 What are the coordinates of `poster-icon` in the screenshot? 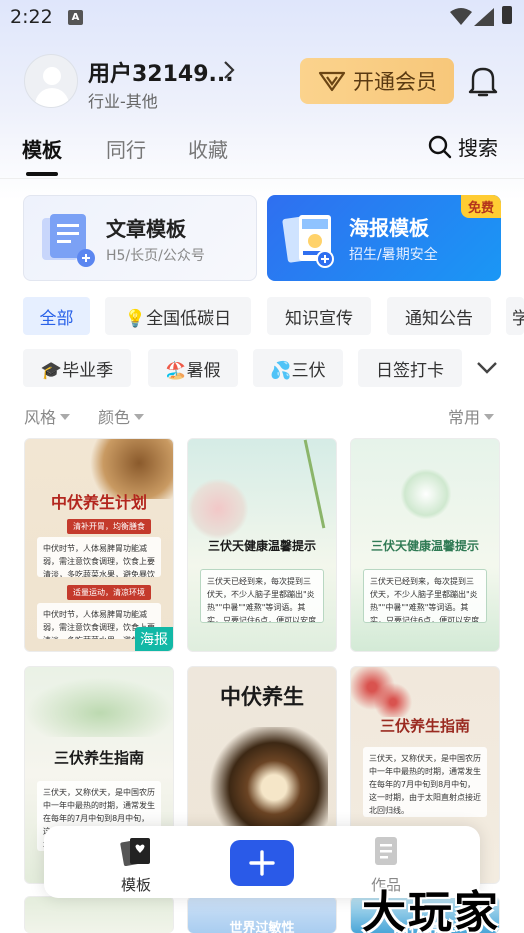 It's located at (308, 241).